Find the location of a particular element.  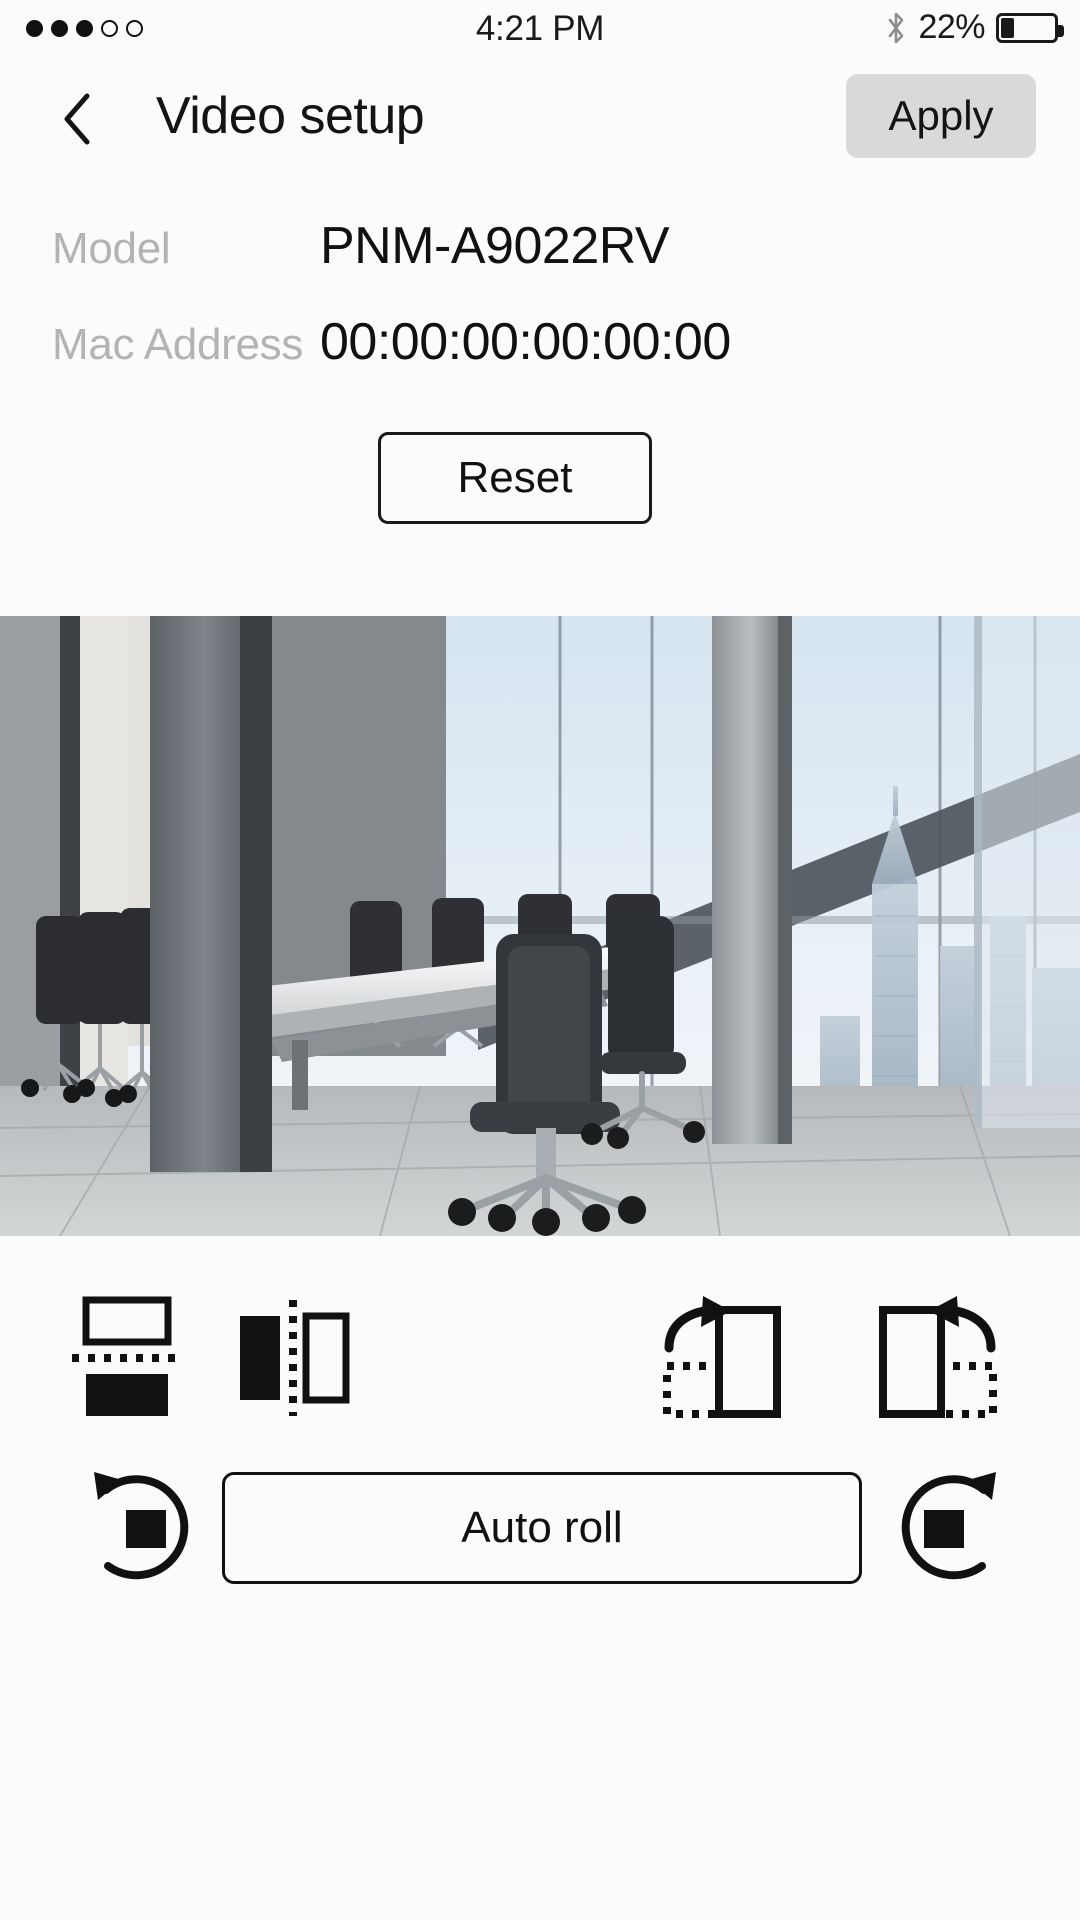

info-row-model: Model PNM-A9022RV is located at coordinates (540, 264).